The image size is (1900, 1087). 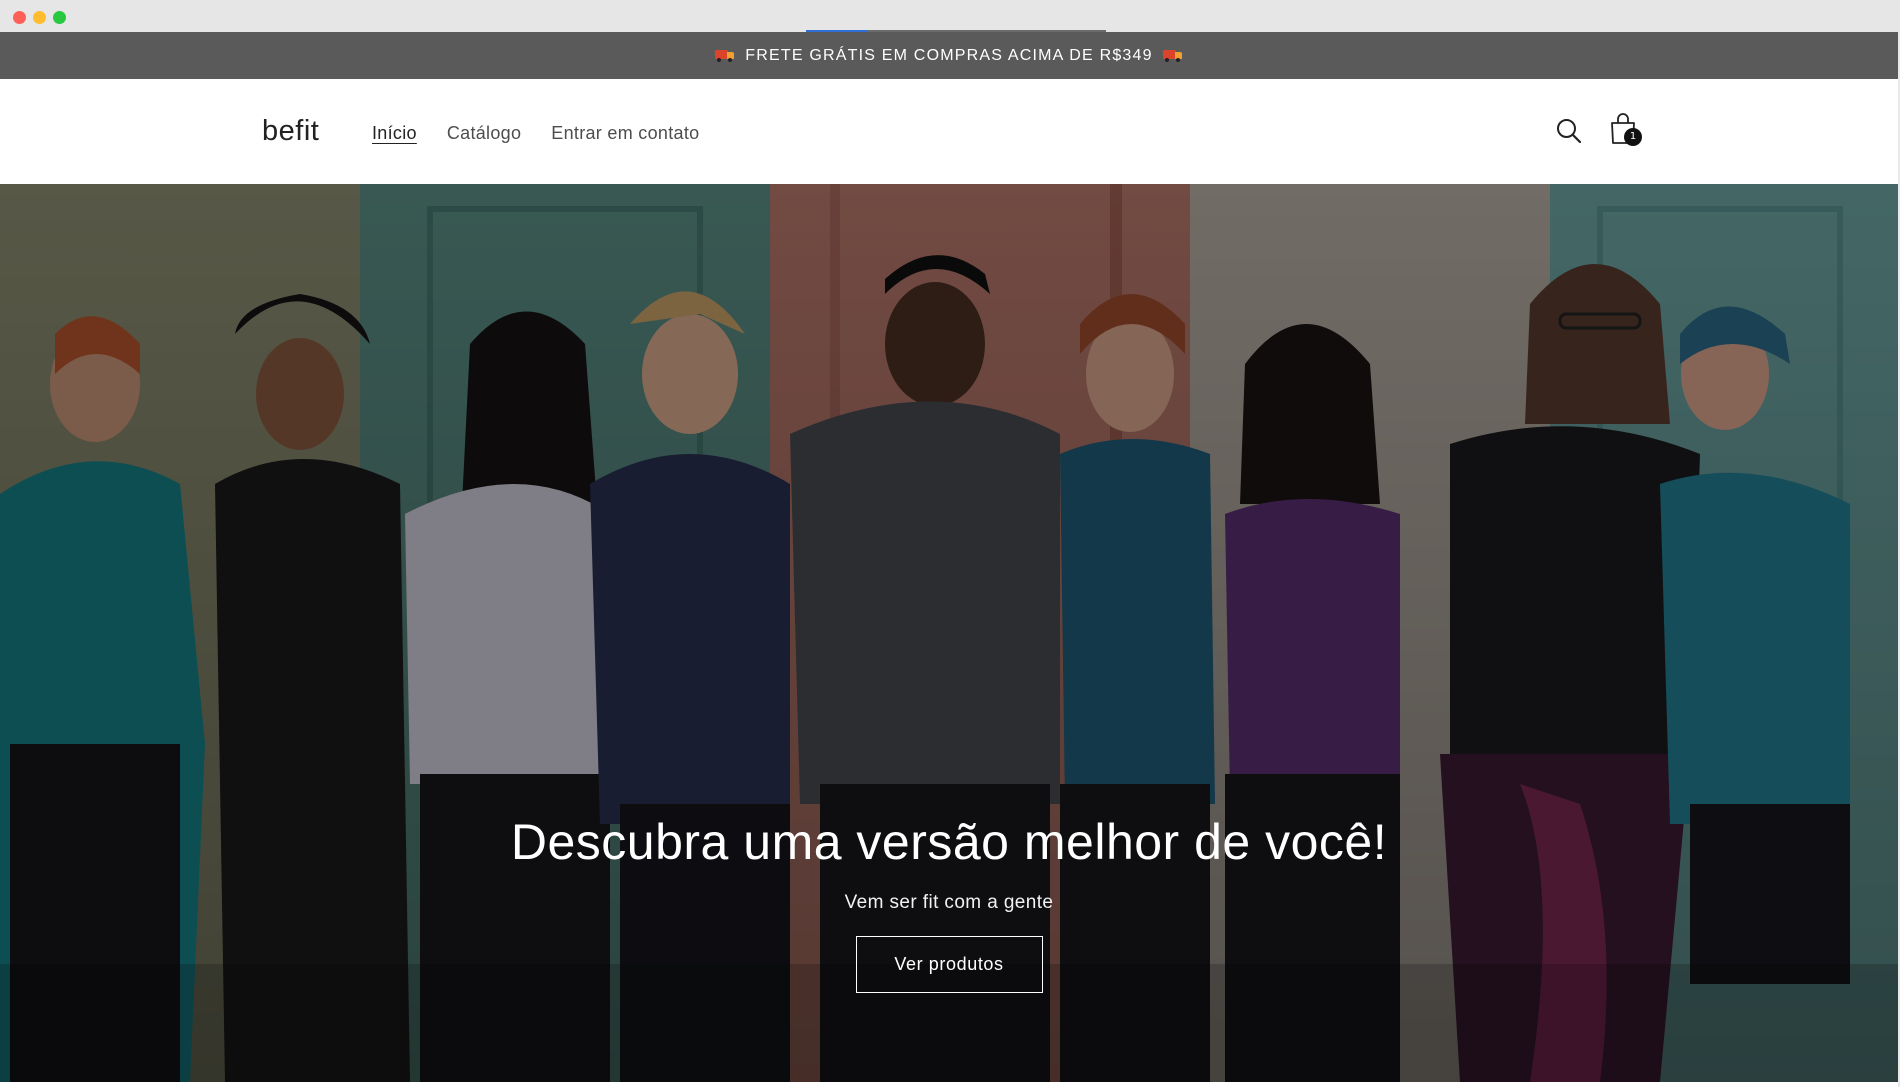 What do you see at coordinates (949, 842) in the screenshot?
I see `hero-title: Descubra uma versão melhor de você!` at bounding box center [949, 842].